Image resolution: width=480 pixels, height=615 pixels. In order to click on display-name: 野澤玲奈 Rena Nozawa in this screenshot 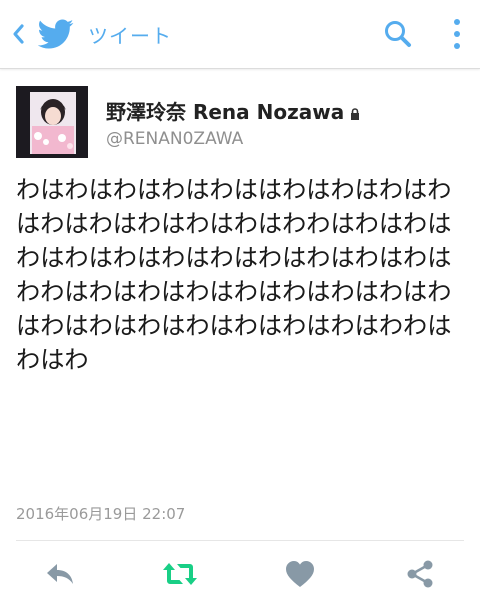, I will do `click(233, 110)`.